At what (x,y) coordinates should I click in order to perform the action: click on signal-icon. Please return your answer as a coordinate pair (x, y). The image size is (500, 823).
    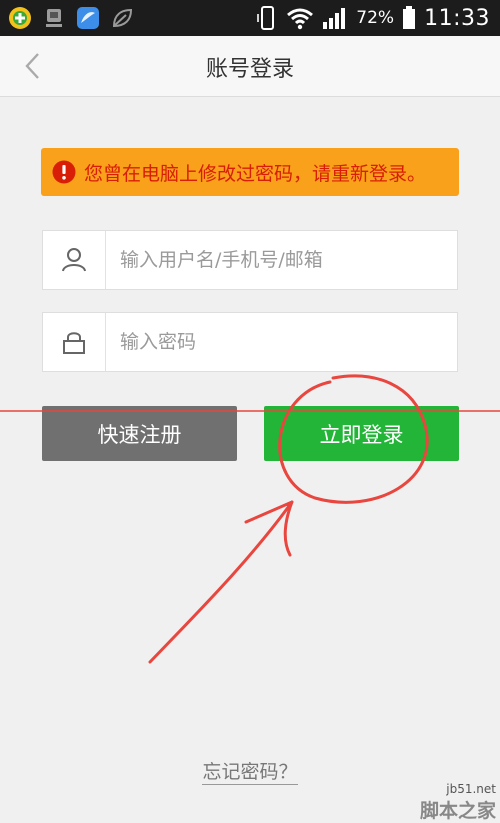
    Looking at the image, I should click on (334, 18).